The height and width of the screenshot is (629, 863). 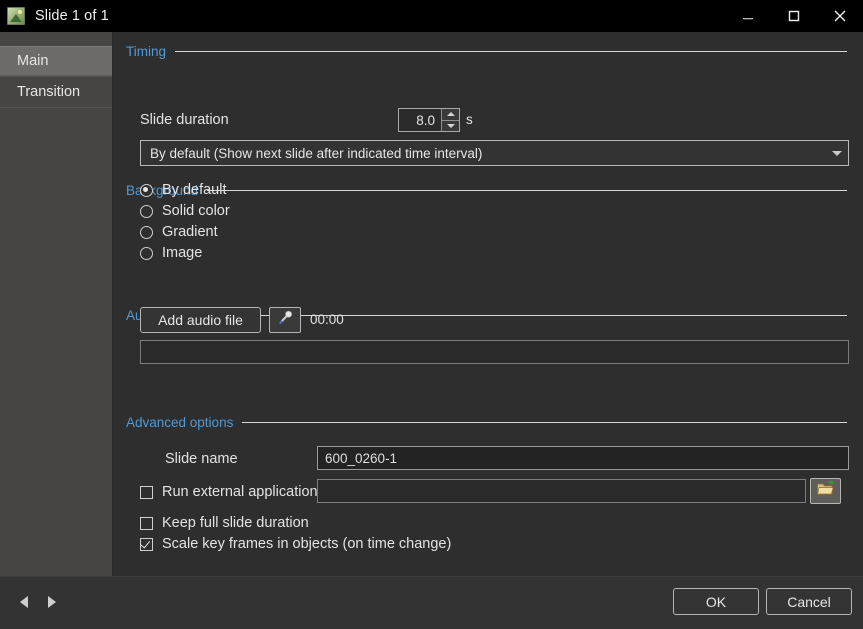 I want to click on triangle-left-icon, so click(x=24, y=602).